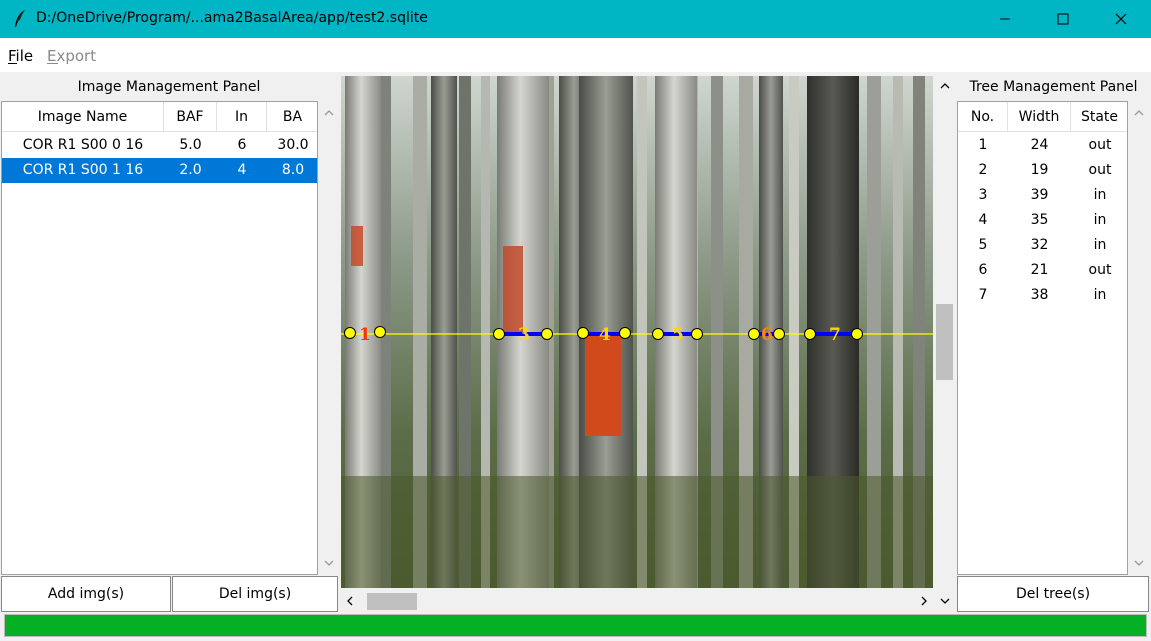  Describe the element at coordinates (293, 145) in the screenshot. I see `ba-cell: 30.0` at that location.